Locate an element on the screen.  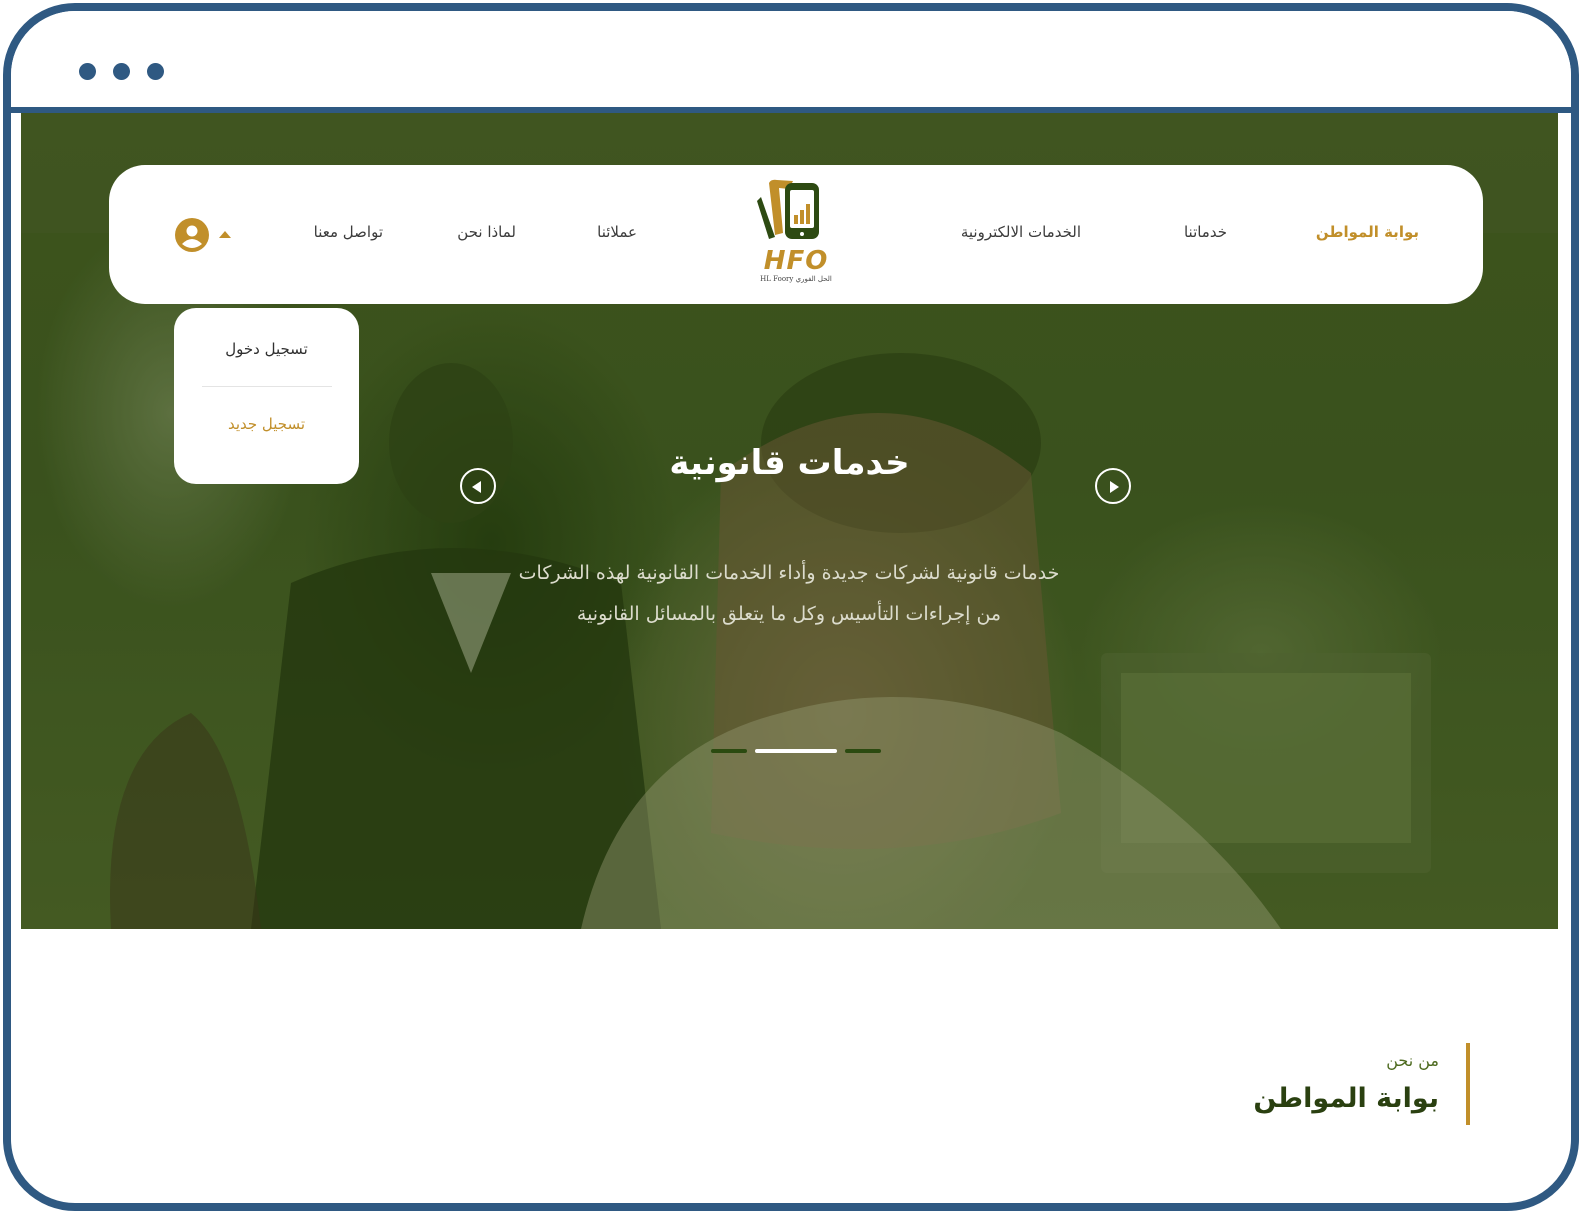
hero-title: خدمات قانونية is located at coordinates (789, 463).